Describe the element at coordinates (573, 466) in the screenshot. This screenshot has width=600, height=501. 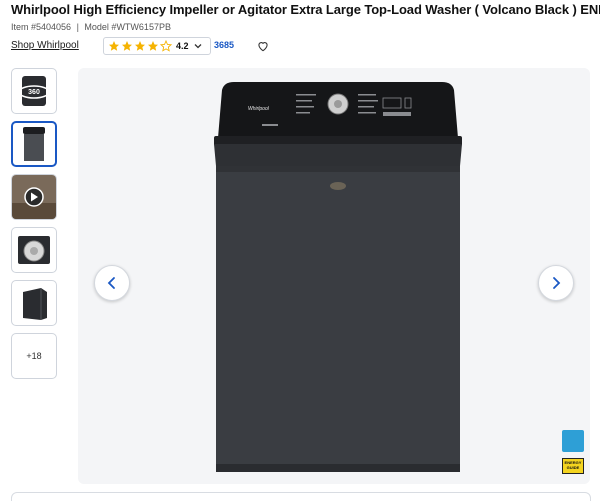
I see `energy-guide-label: ENERGY GUIDE` at that location.